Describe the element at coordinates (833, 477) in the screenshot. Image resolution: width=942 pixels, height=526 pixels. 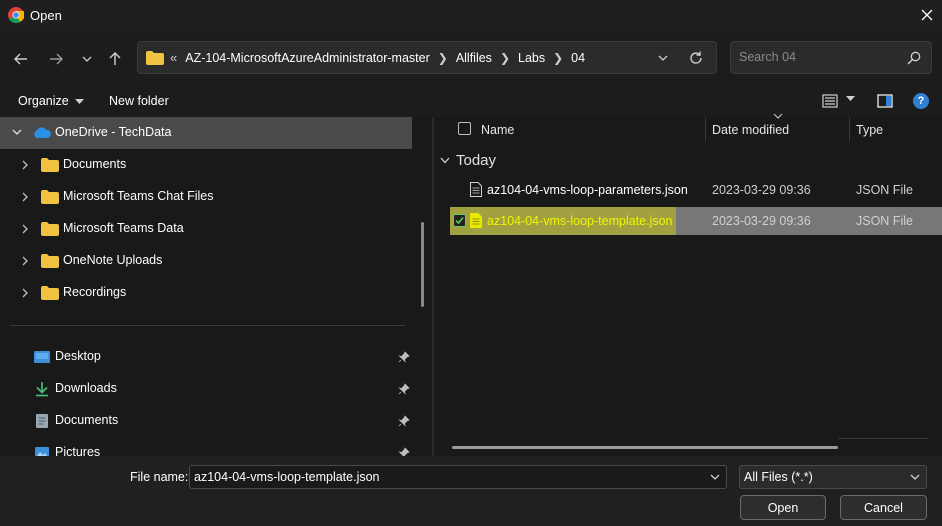
I see `file-type-select: All Files (*.*)` at that location.